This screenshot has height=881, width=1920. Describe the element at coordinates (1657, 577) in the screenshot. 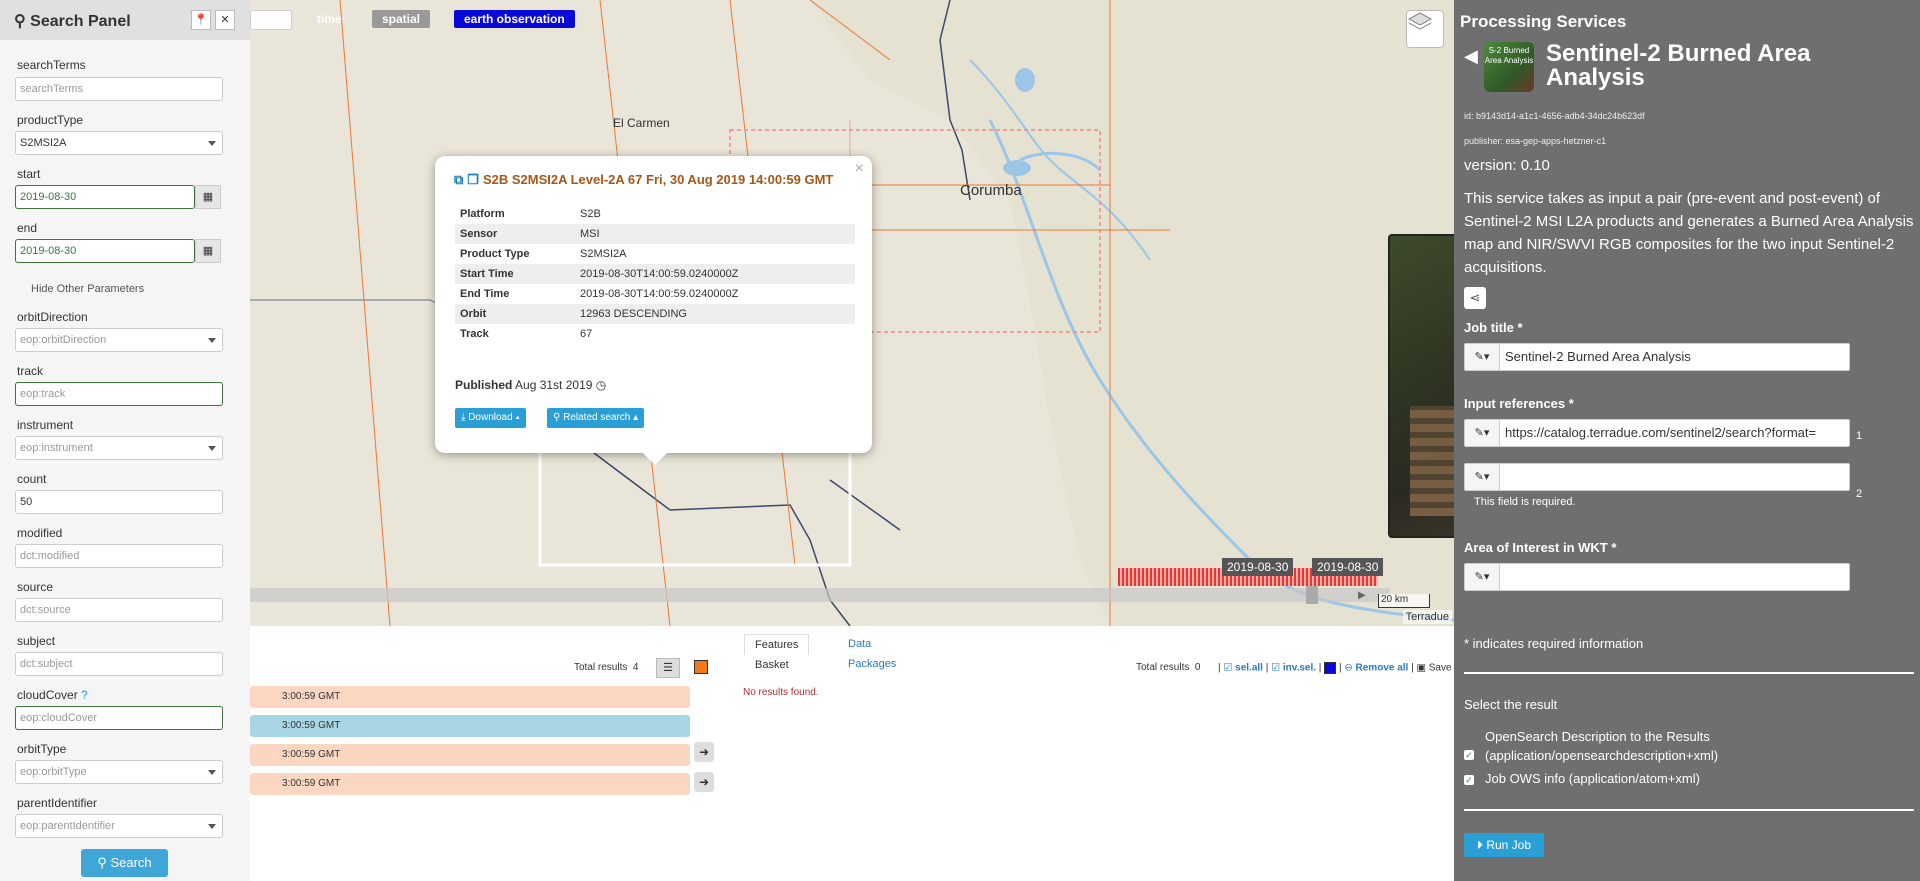

I see `aoi-input: ✎▾` at that location.